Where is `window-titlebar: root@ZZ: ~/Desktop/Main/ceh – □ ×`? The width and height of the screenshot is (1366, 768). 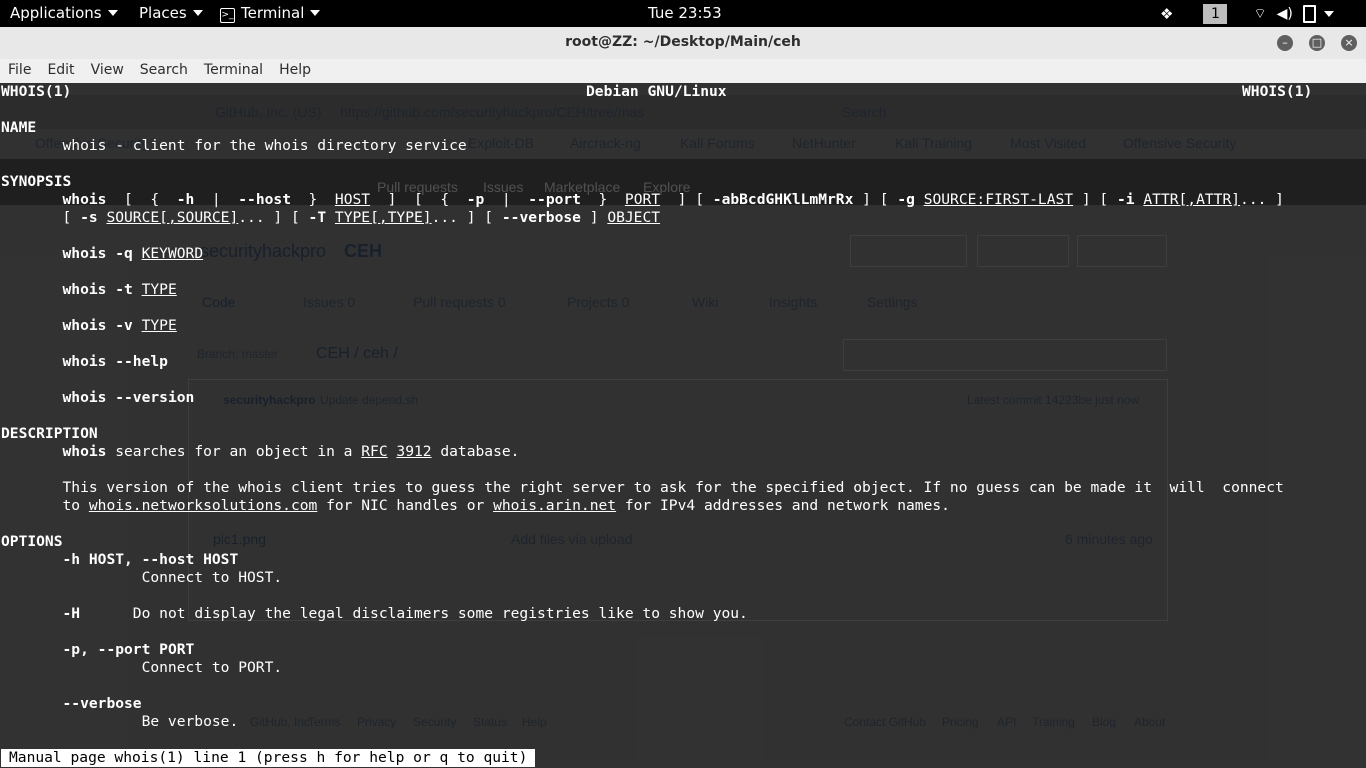 window-titlebar: root@ZZ: ~/Desktop/Main/ceh – □ × is located at coordinates (683, 43).